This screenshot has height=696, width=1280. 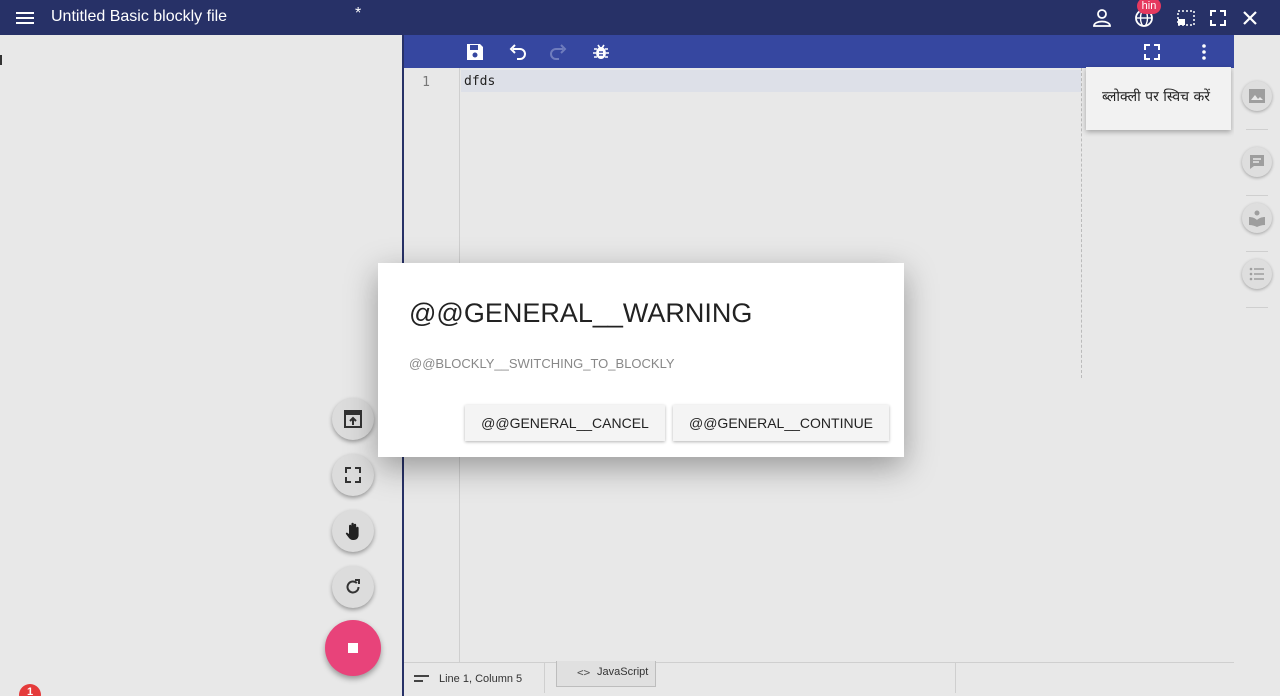 What do you see at coordinates (542, 363) in the screenshot?
I see `dialog-message: @@BLOCKLY__SWITCHING_TO_BLOCKLY` at bounding box center [542, 363].